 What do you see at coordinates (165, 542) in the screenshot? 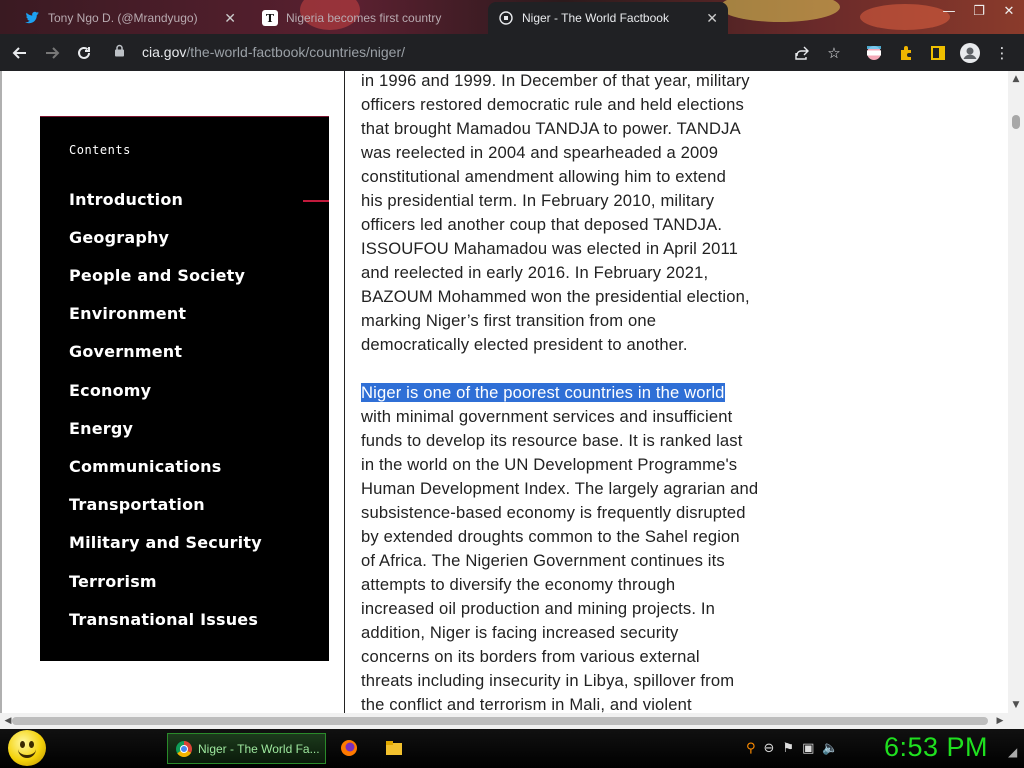
I see `sidebar-item-military-and-security: Military and Security` at bounding box center [165, 542].